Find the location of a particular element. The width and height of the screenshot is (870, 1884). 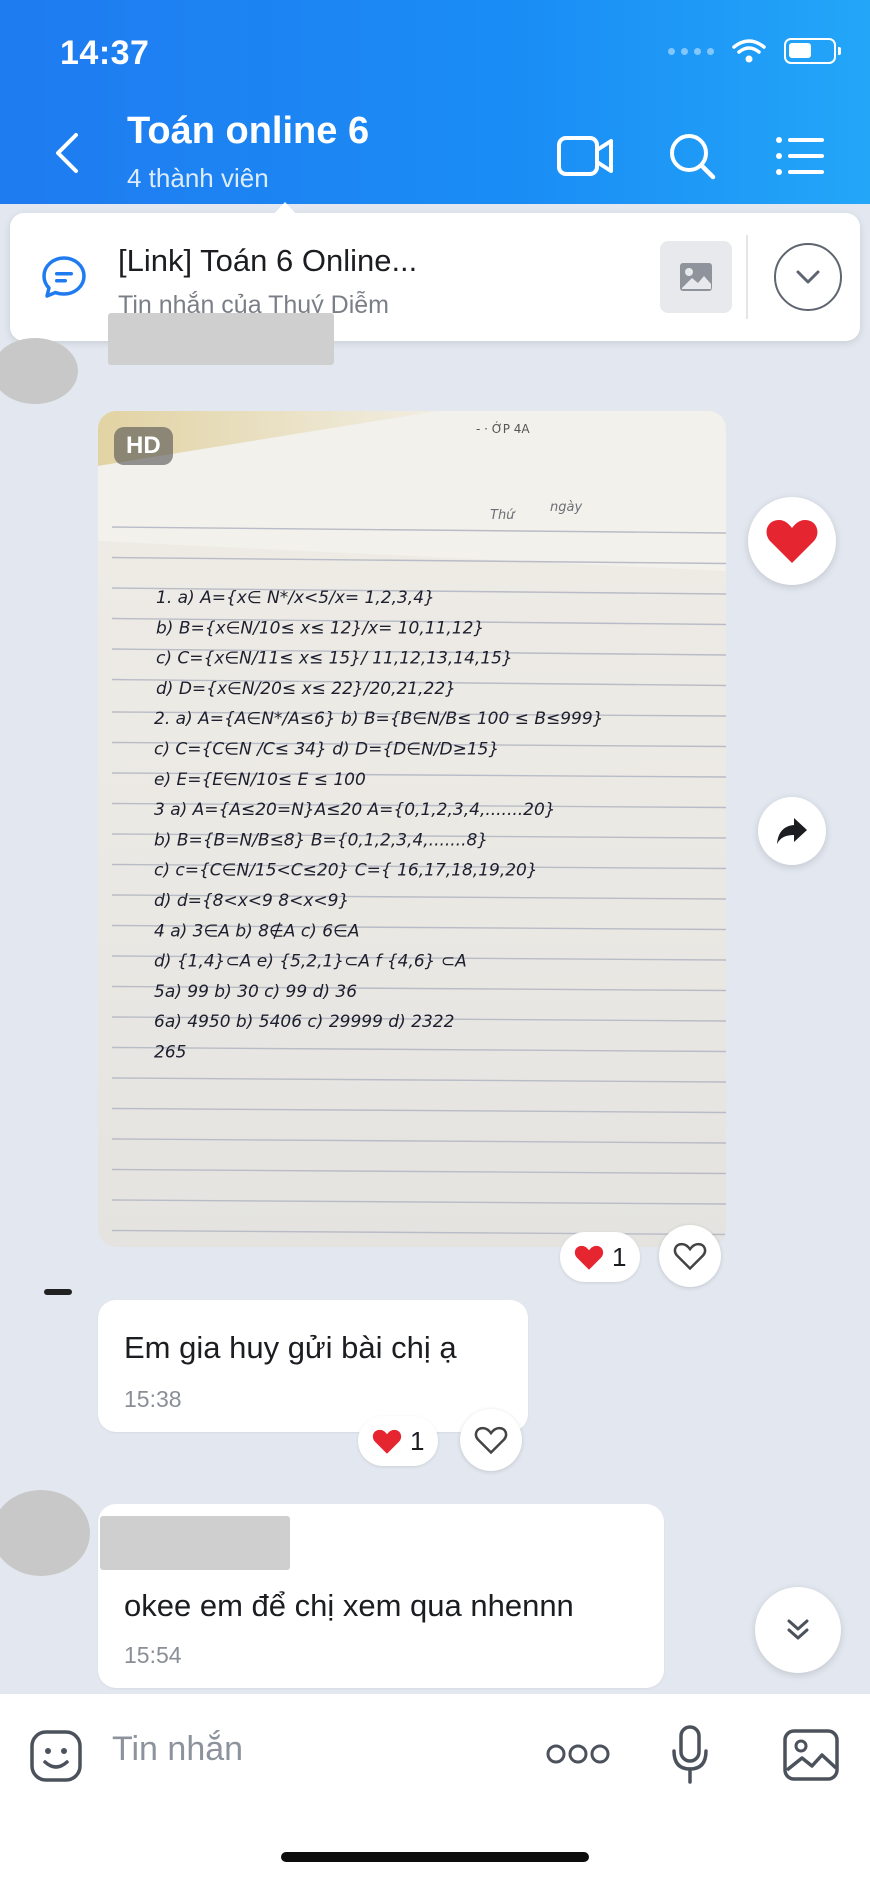

menu-button is located at coordinates (801, 156).